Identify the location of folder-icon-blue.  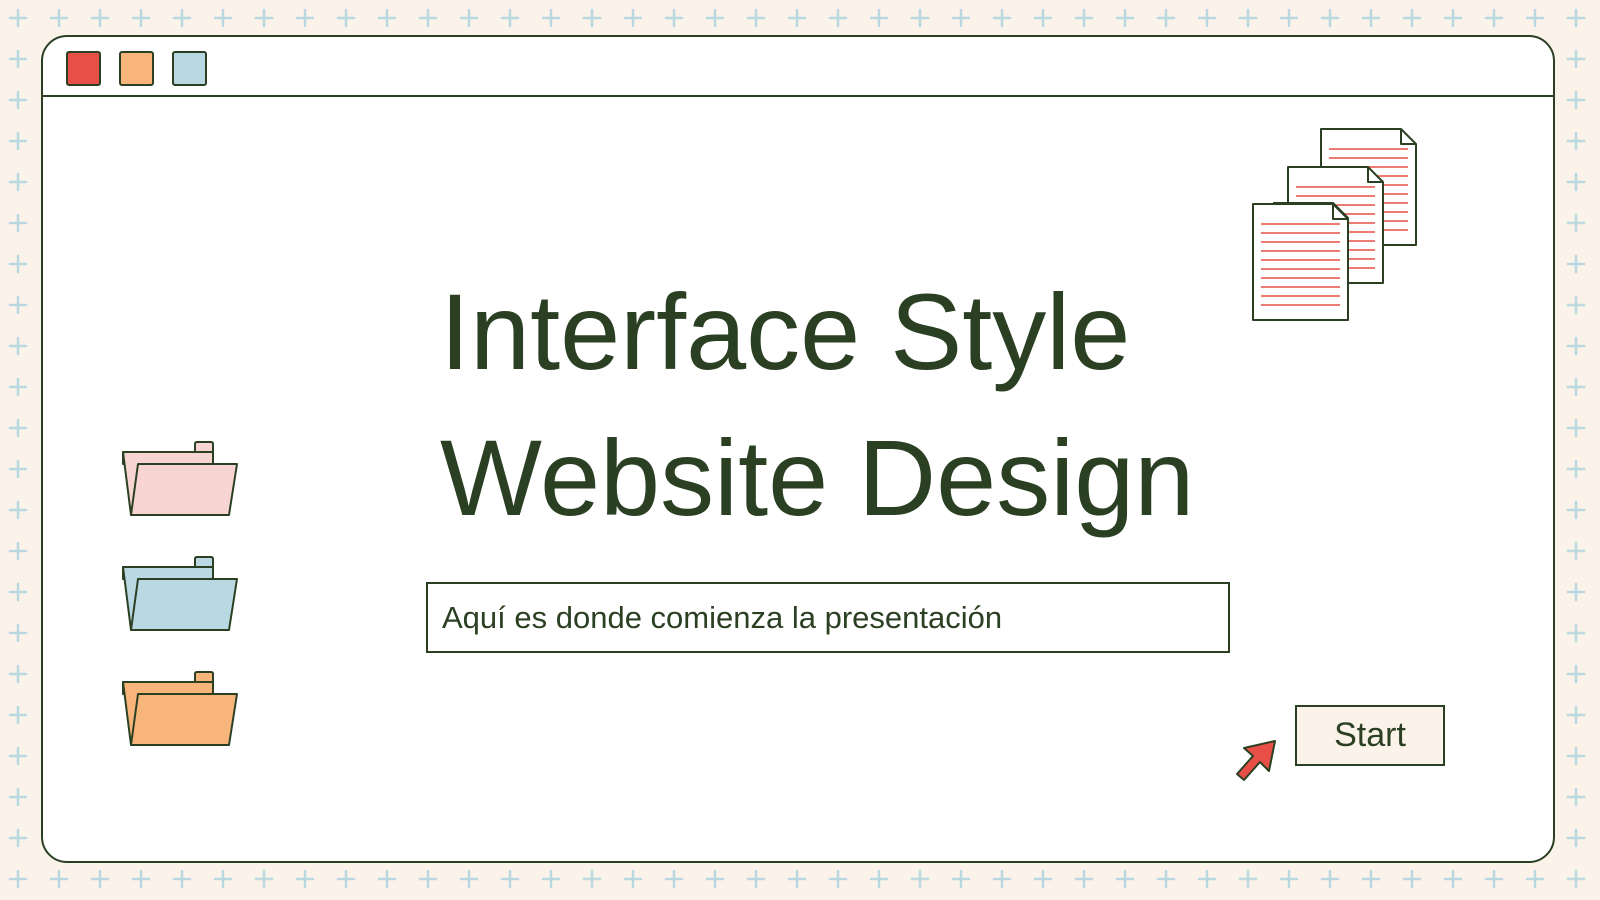
(179, 593).